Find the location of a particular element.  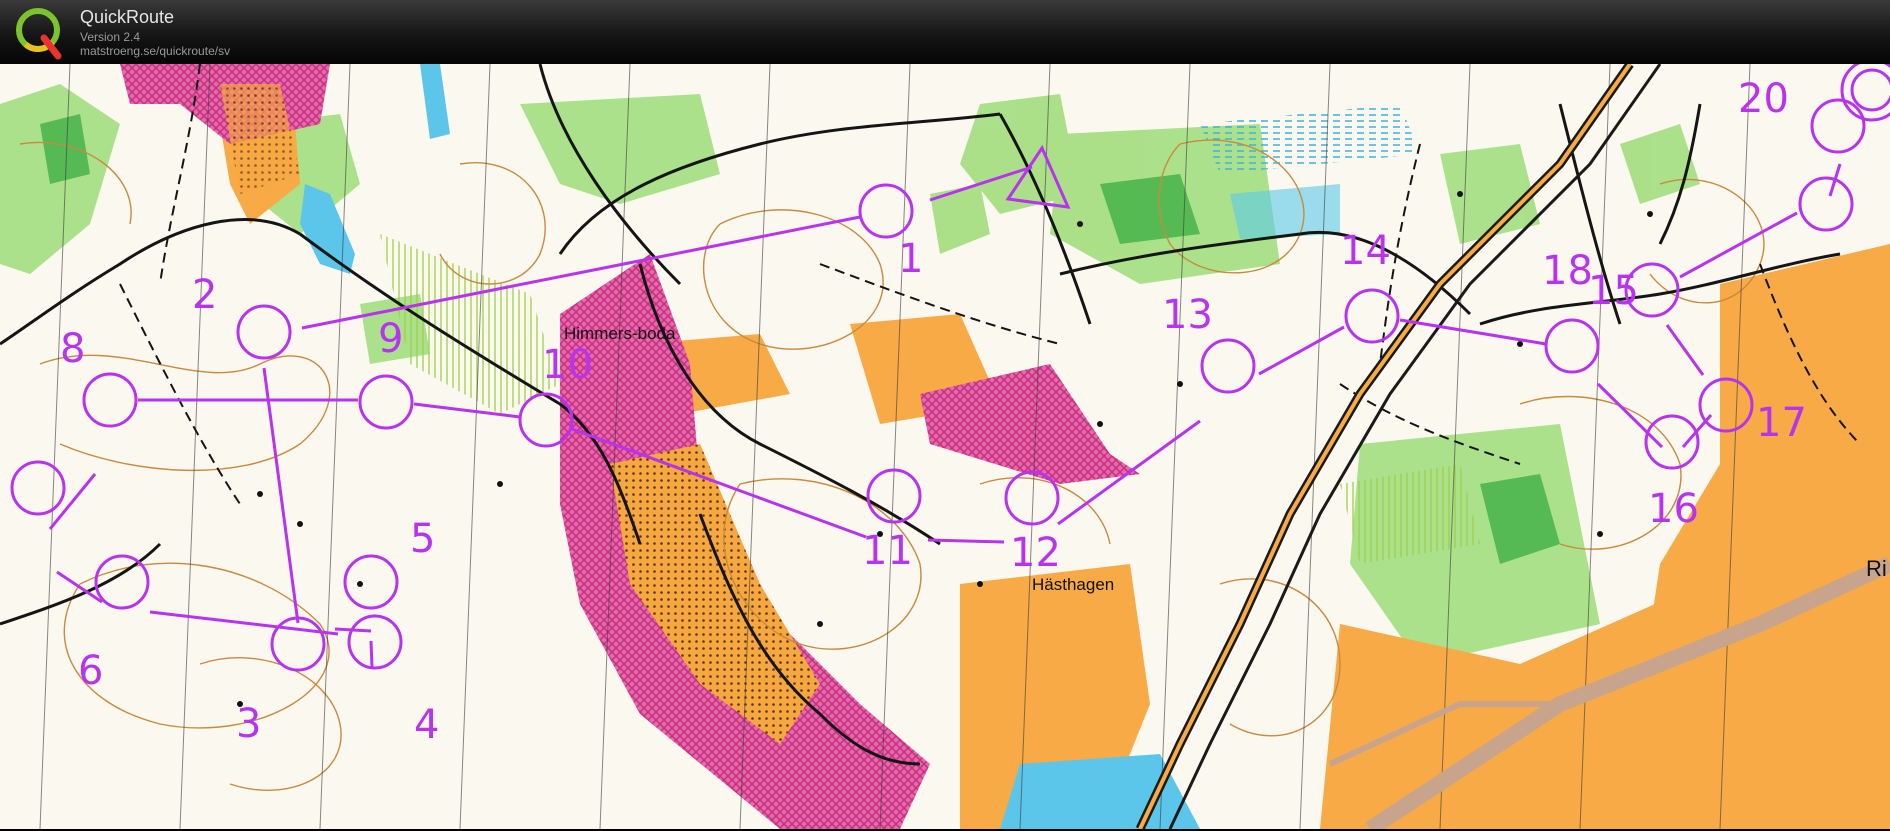

control-number-4: 4 is located at coordinates (426, 725).